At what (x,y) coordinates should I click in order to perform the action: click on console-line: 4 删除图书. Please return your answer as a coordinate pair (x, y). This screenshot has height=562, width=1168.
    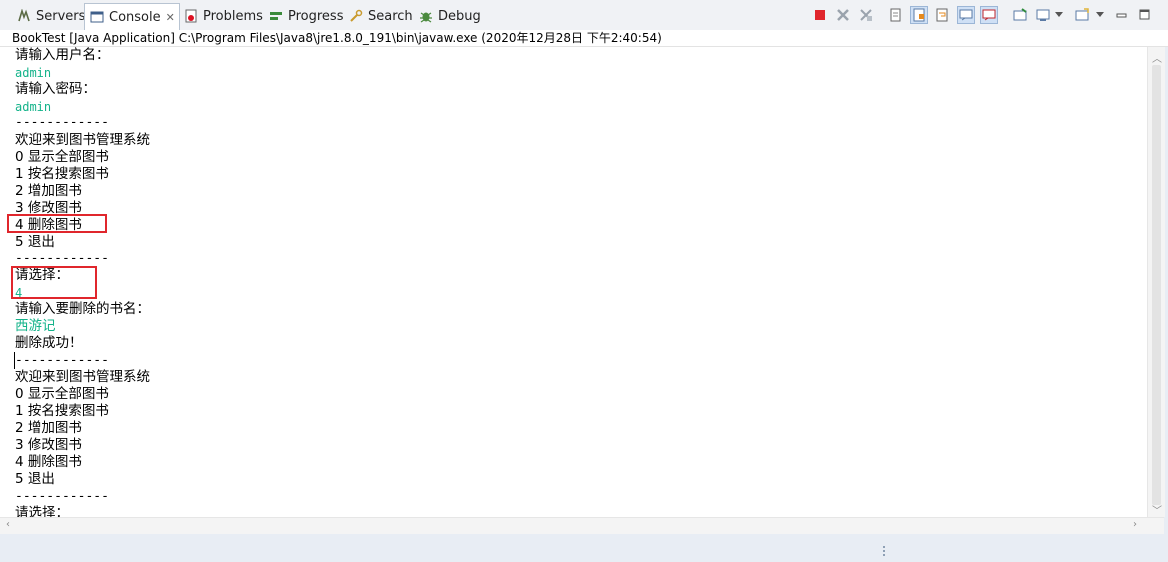
    Looking at the image, I should click on (48, 462).